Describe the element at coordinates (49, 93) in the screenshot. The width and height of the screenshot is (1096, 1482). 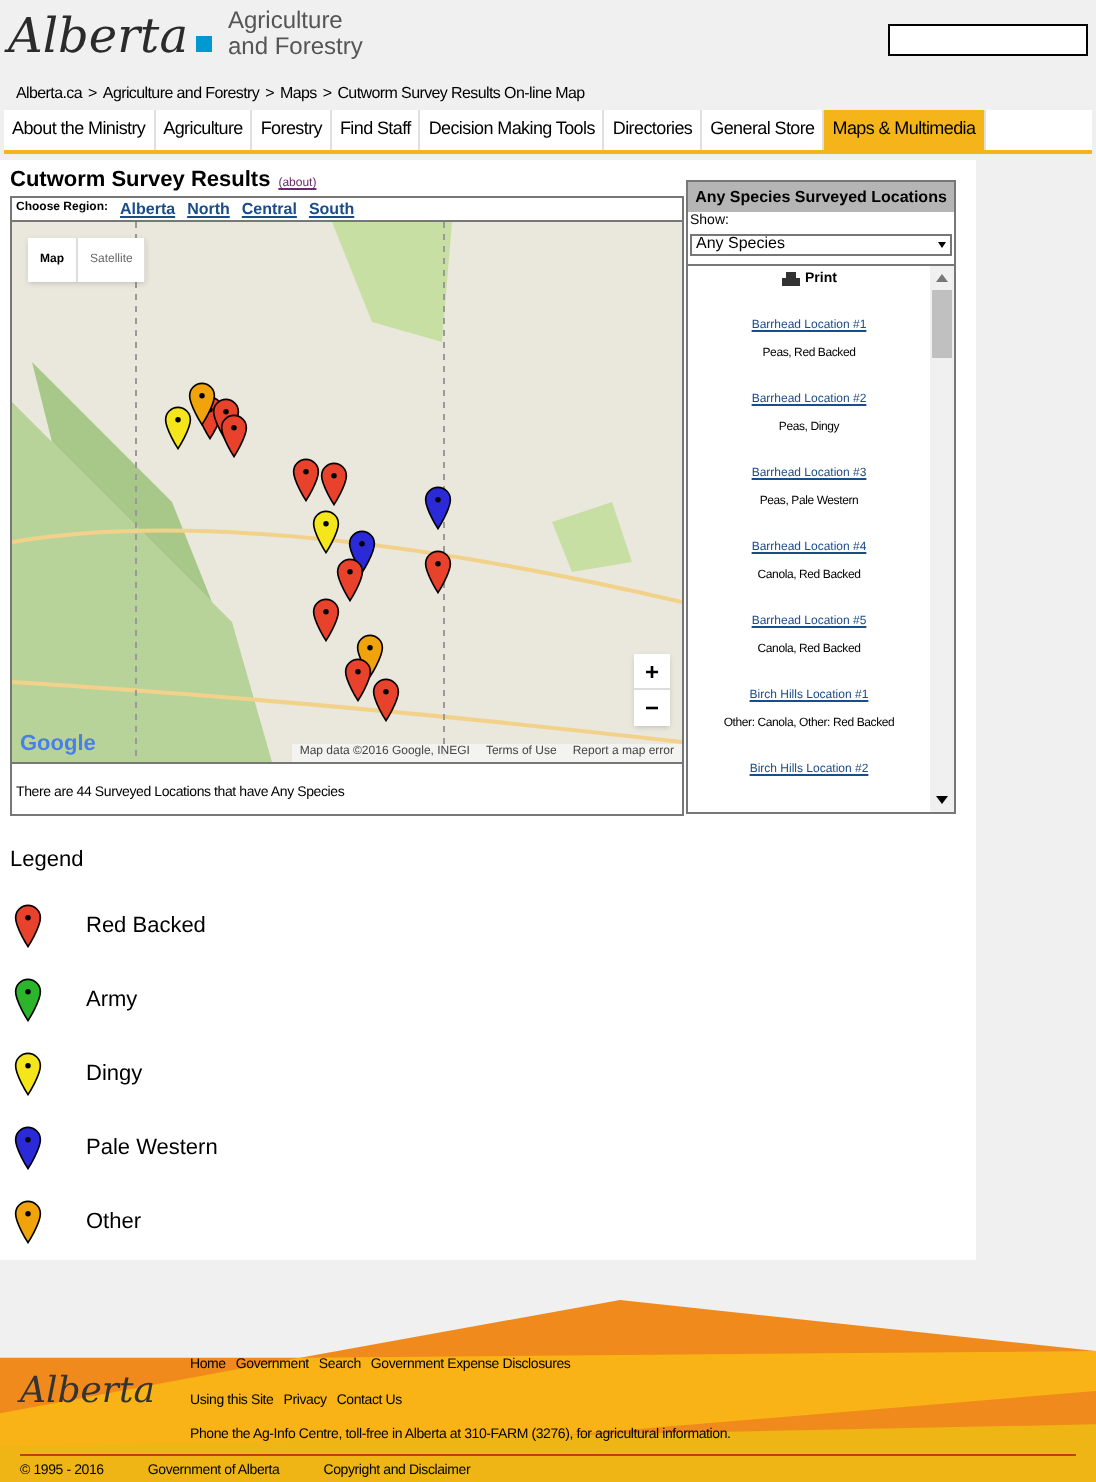
I see `breadcrumb-link: Alberta.ca` at that location.